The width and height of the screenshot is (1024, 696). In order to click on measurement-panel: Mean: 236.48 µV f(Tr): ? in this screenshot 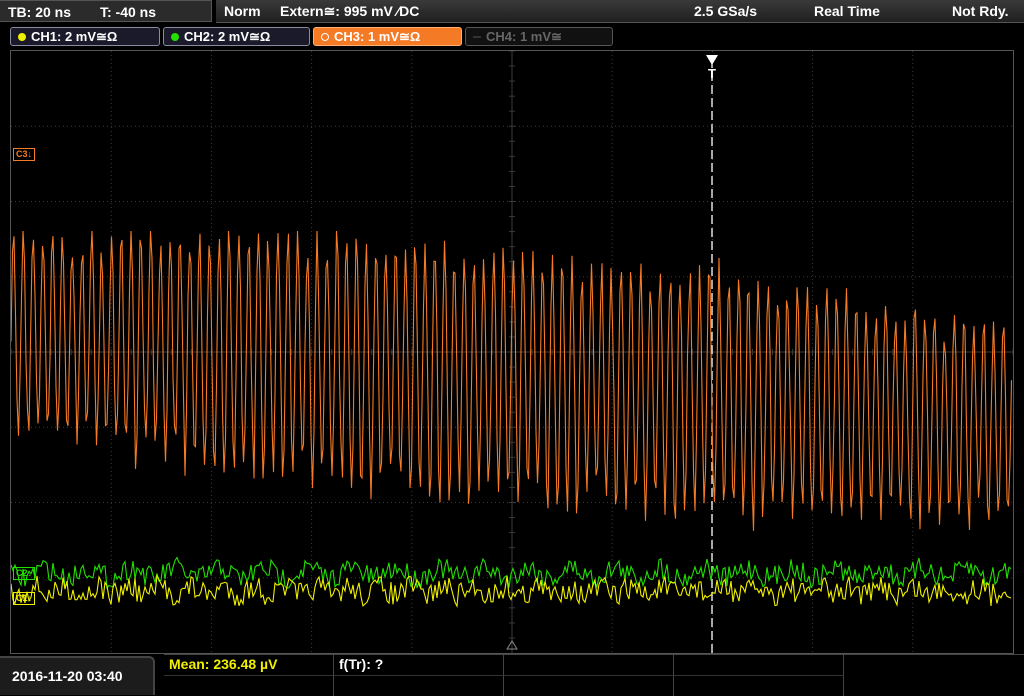, I will do `click(594, 675)`.